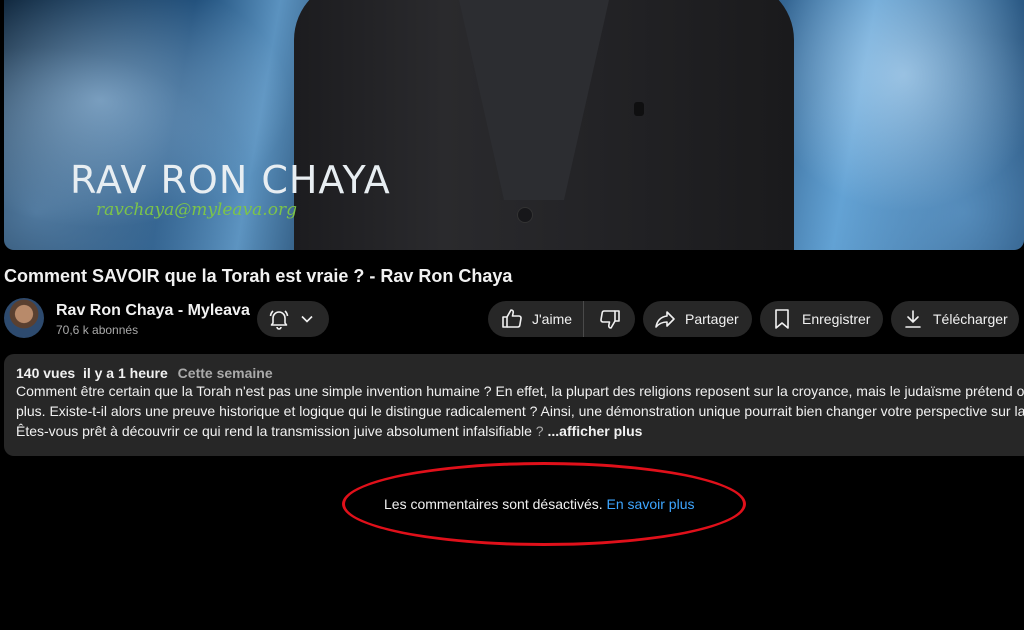 The image size is (1024, 630). What do you see at coordinates (595, 431) in the screenshot?
I see `show-more-button: ...afficher plus` at bounding box center [595, 431].